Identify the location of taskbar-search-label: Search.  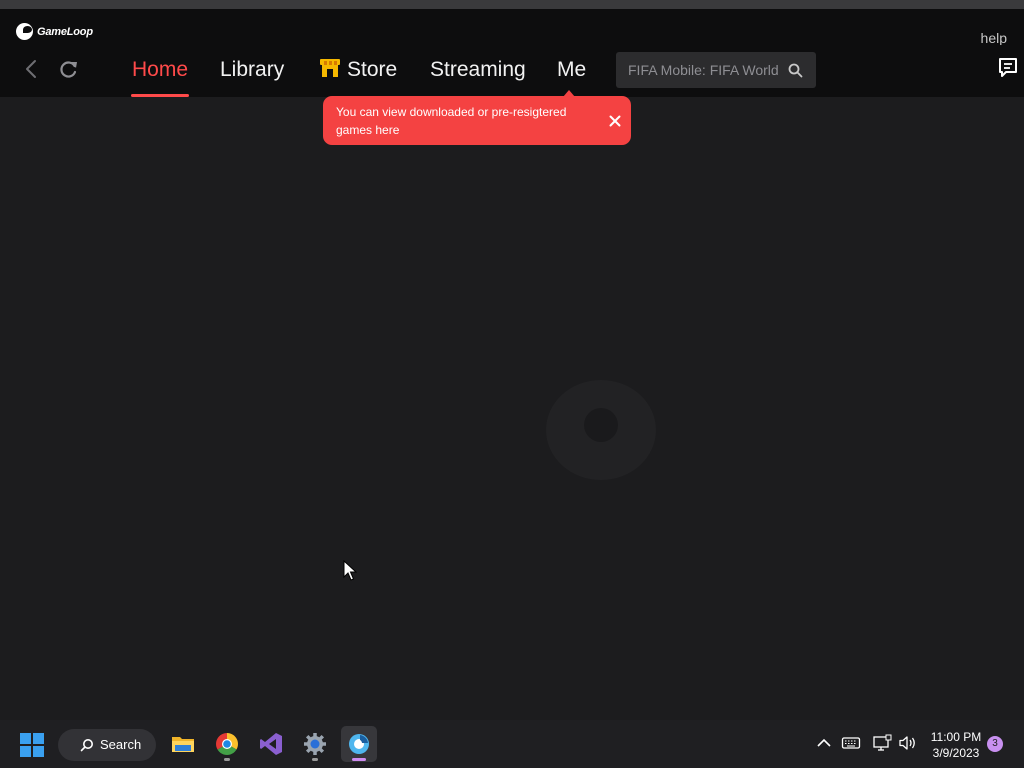
(121, 744).